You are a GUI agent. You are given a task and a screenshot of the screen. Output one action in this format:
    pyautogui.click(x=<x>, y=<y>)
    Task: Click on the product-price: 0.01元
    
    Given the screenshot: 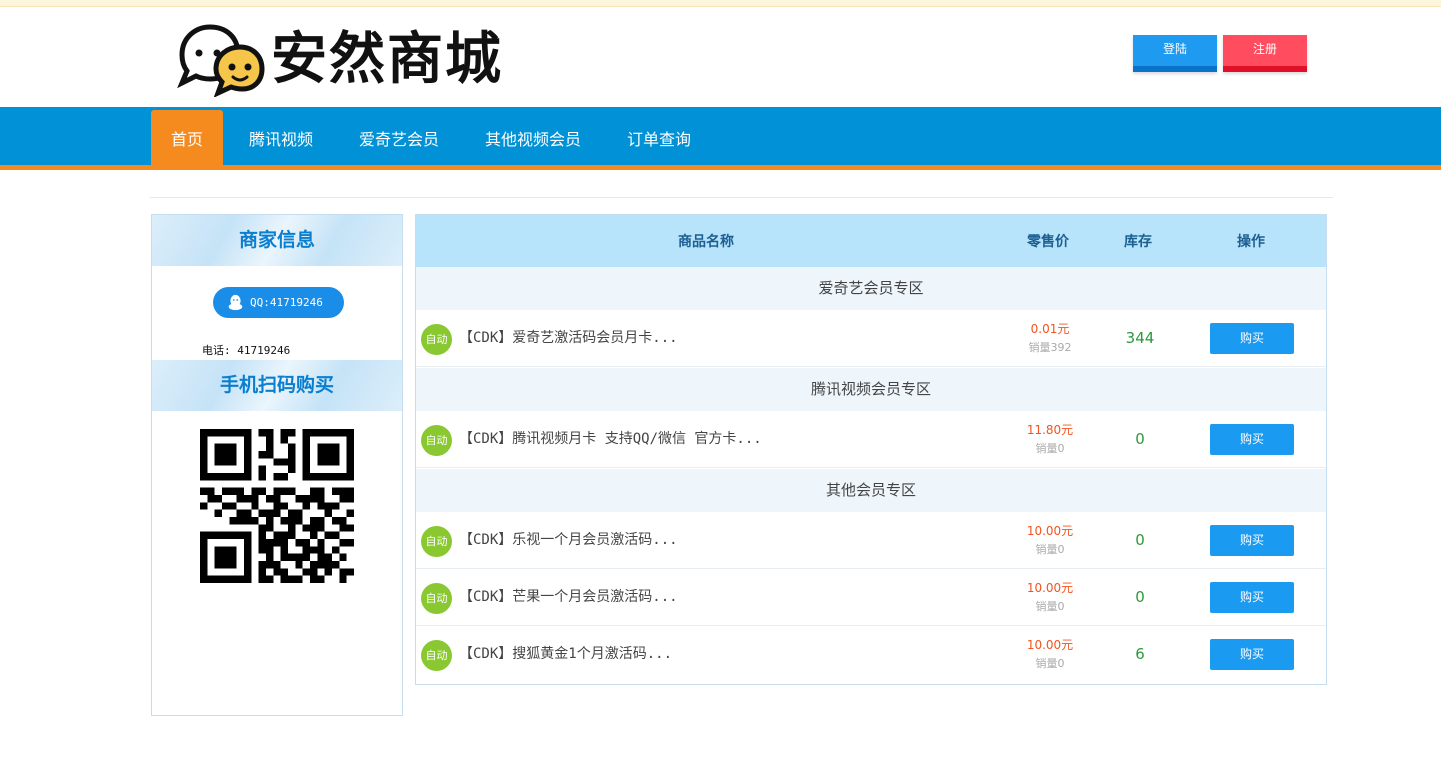 What is the action you would take?
    pyautogui.click(x=1050, y=329)
    